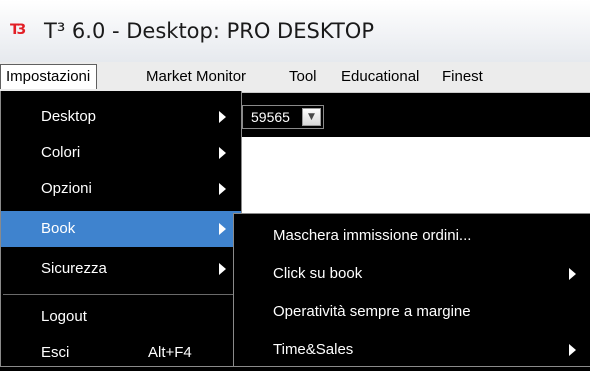 The image size is (590, 371). Describe the element at coordinates (66, 188) in the screenshot. I see `menu-item-label: Opzioni` at that location.